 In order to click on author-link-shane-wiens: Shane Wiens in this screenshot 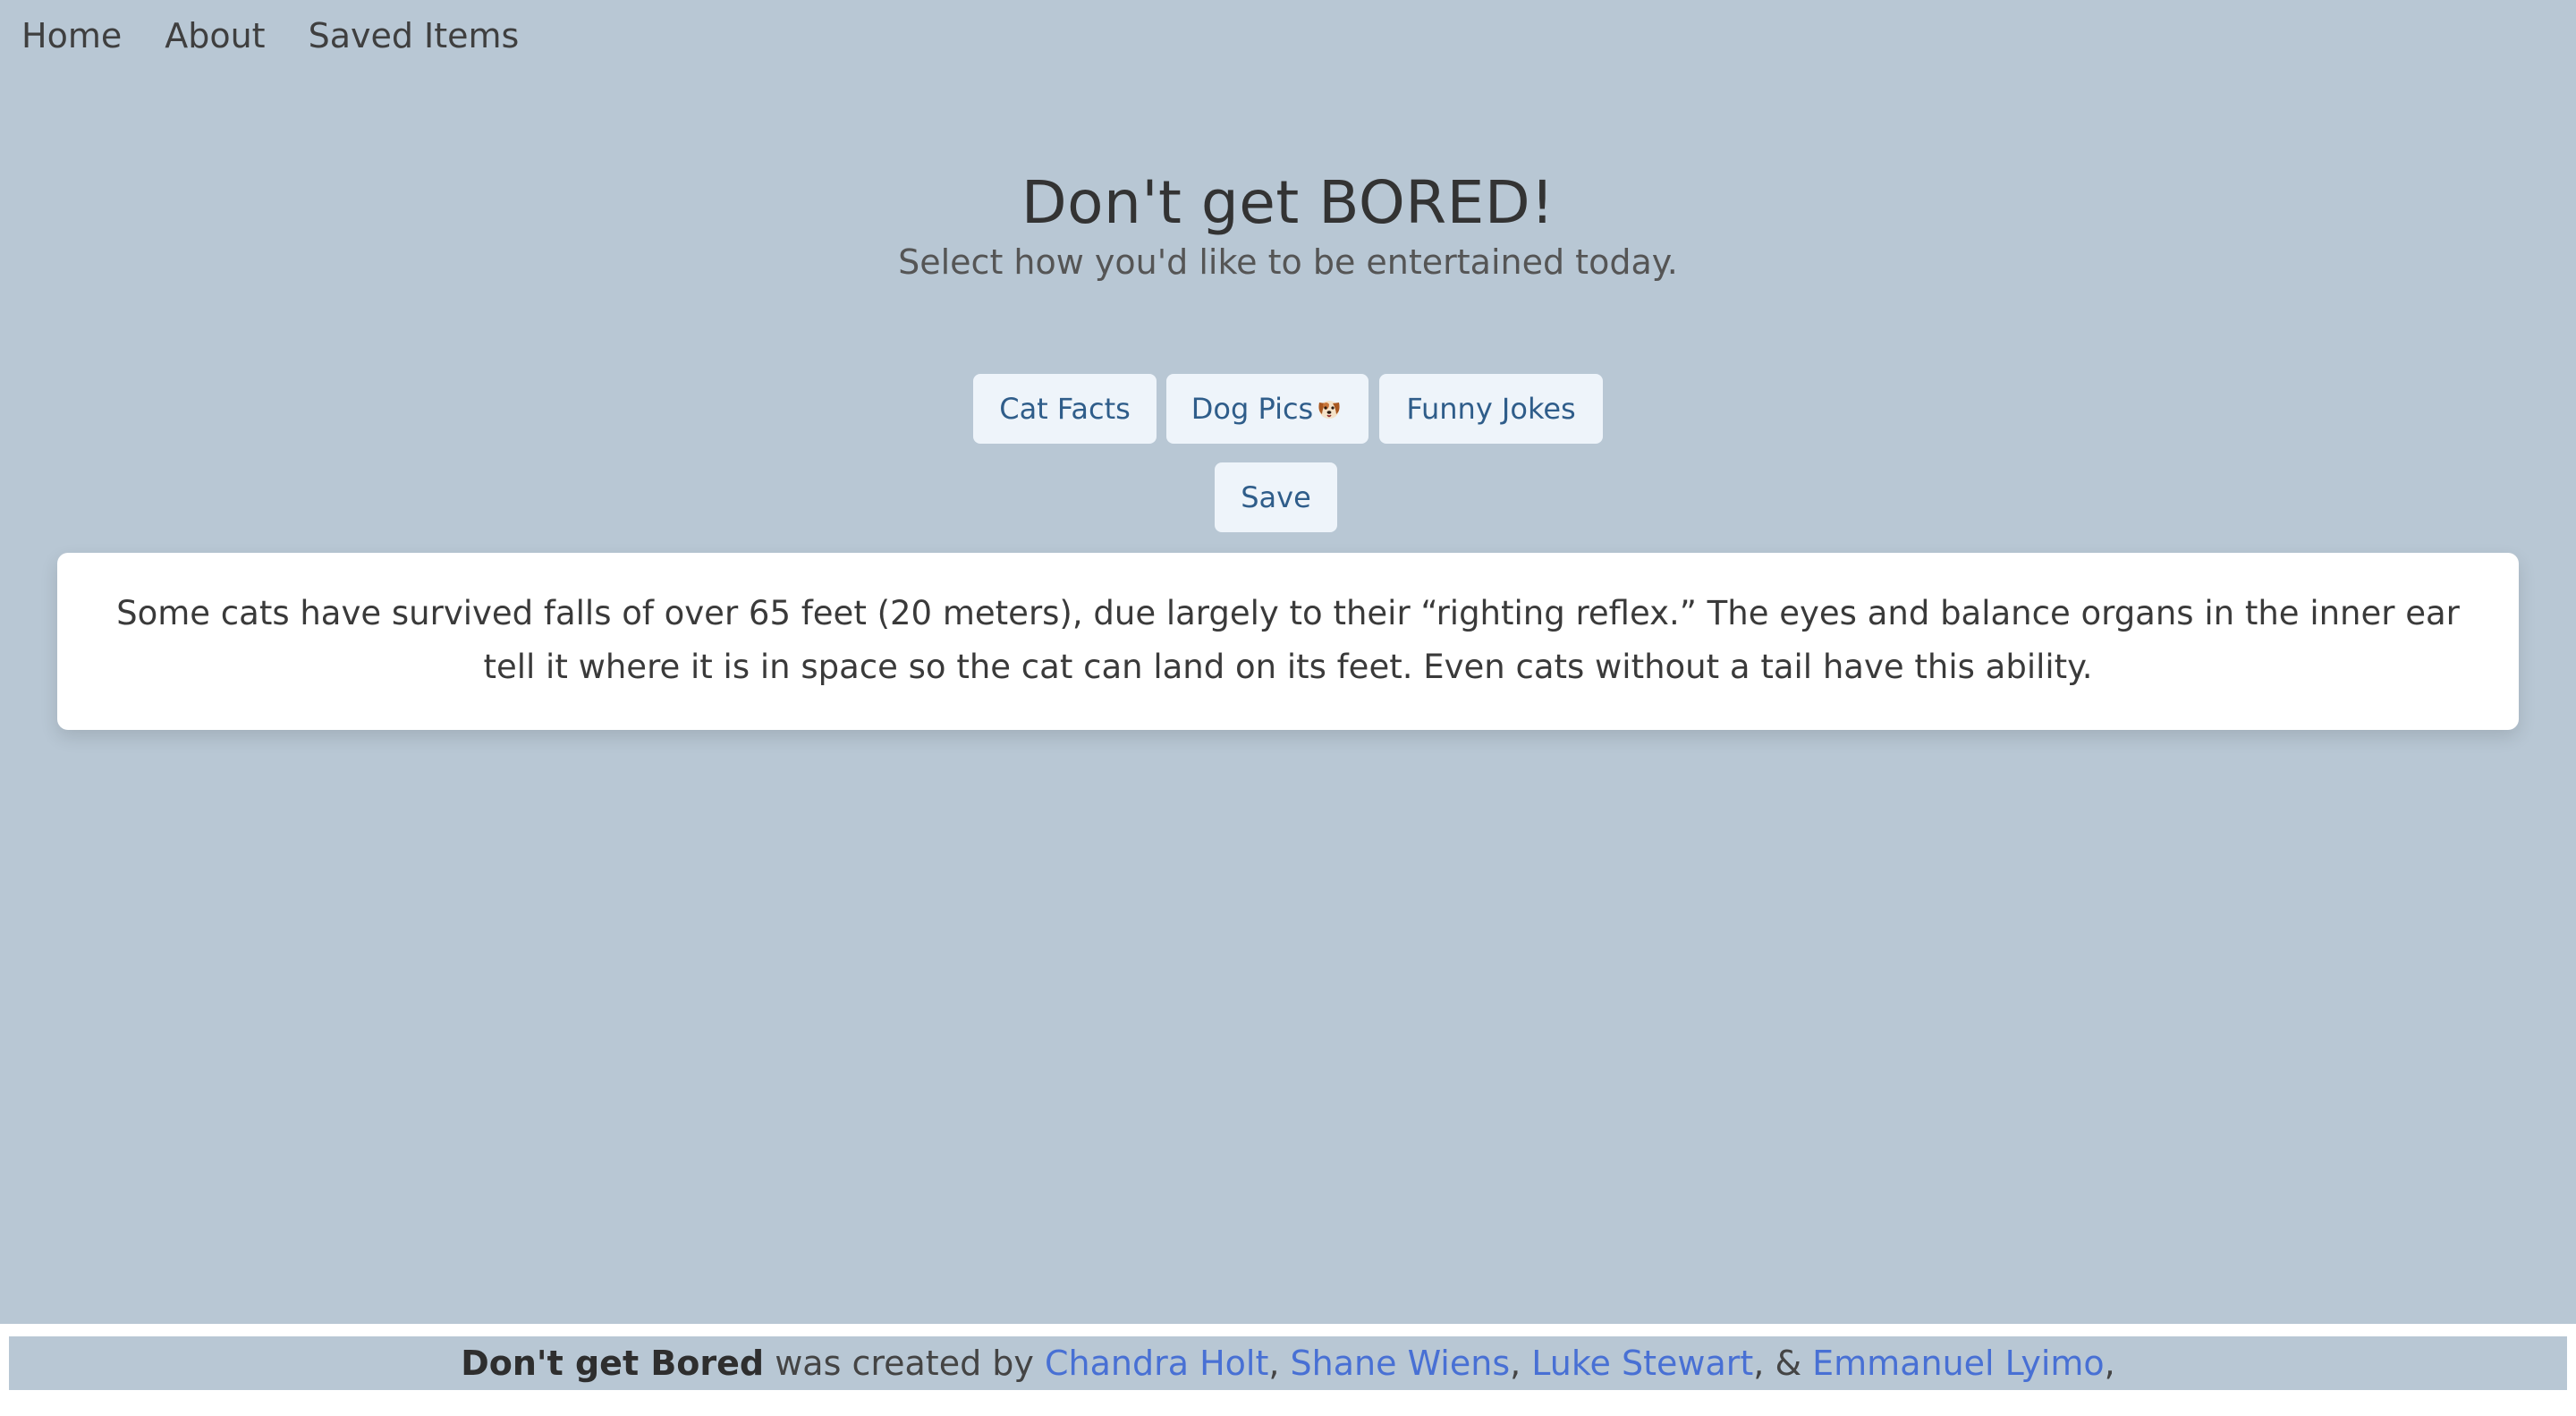, I will do `click(1401, 1363)`.